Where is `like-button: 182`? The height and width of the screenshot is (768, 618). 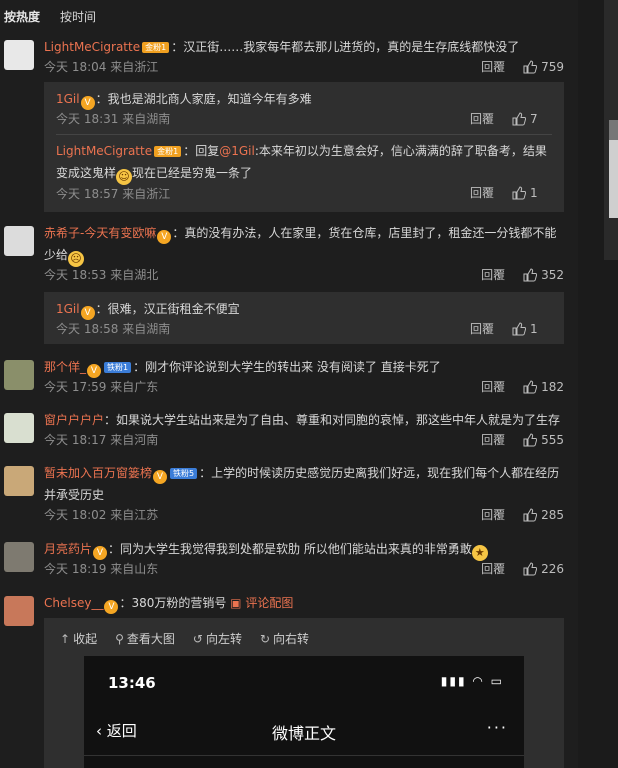 like-button: 182 is located at coordinates (543, 387).